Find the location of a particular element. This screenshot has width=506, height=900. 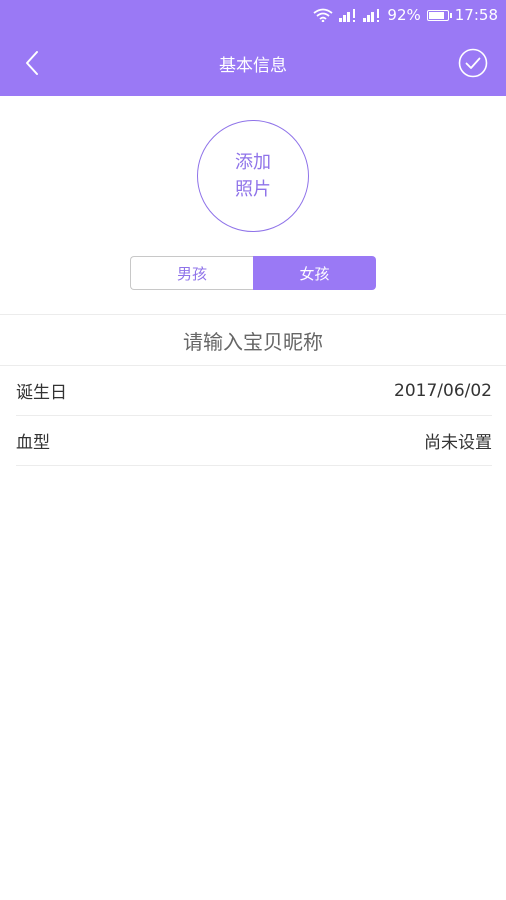

check-circle-icon is located at coordinates (473, 63).